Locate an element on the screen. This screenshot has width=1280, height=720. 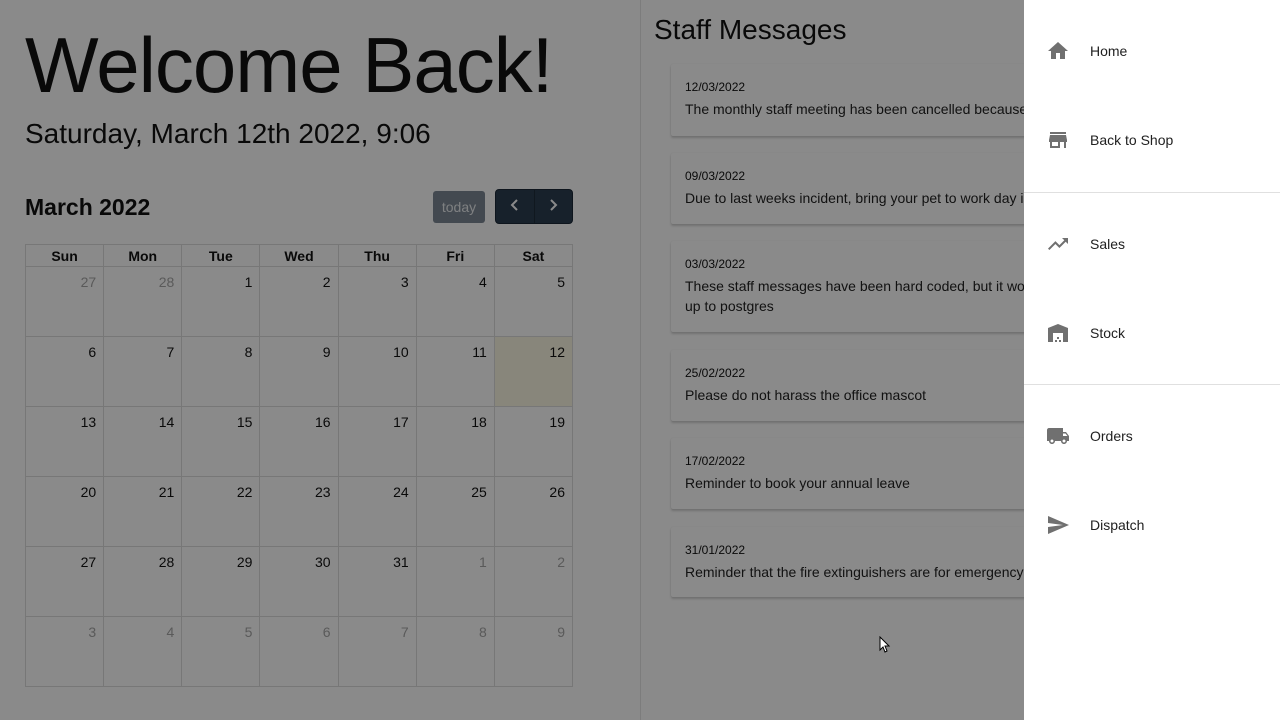
nav-item-home: Home is located at coordinates (1152, 51).